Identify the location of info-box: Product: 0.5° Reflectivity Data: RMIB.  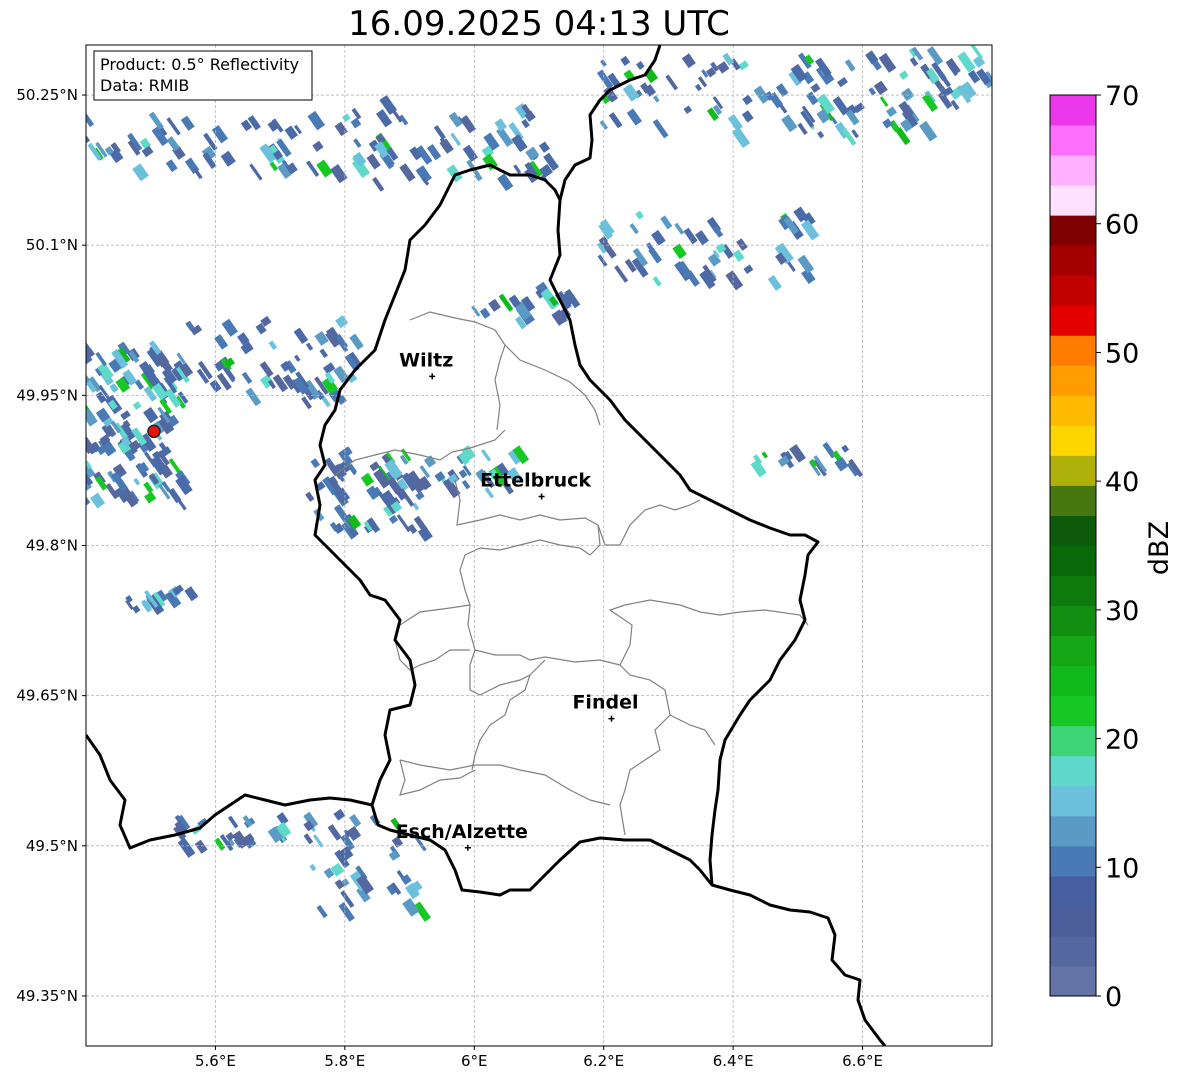
(203, 75).